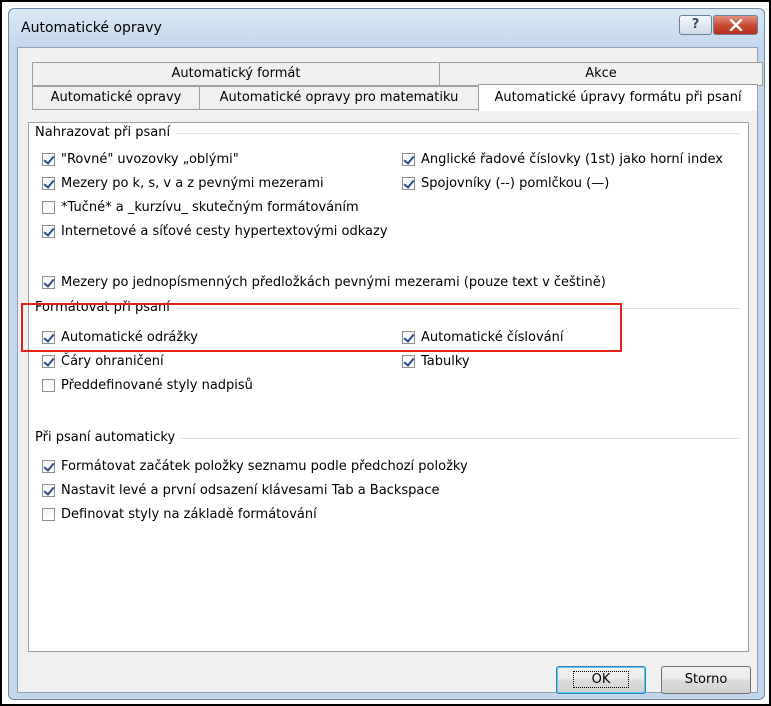 This screenshot has height=706, width=771. What do you see at coordinates (601, 74) in the screenshot?
I see `tab-akce: Akce` at bounding box center [601, 74].